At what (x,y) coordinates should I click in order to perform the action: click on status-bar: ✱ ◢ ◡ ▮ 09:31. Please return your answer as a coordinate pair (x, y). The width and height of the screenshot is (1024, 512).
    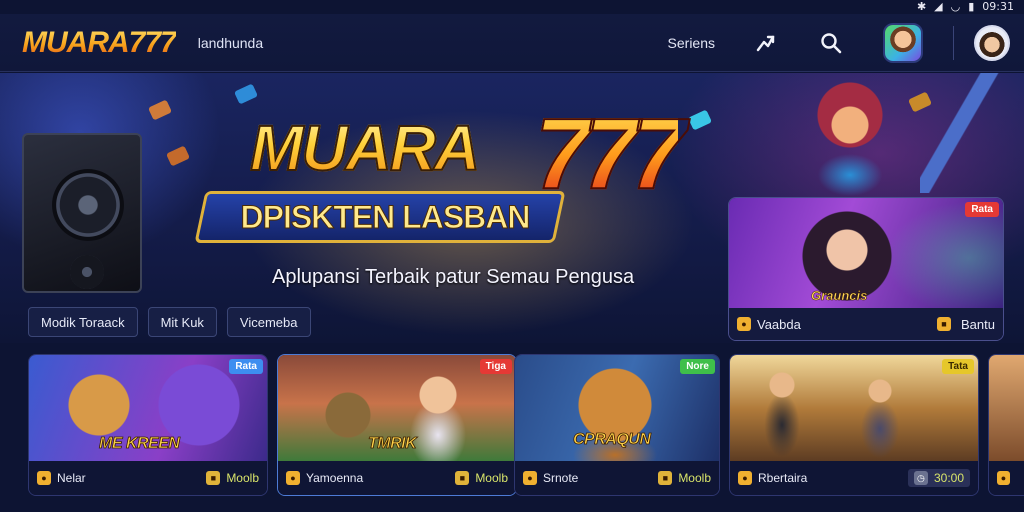
    Looking at the image, I should click on (939, 7).